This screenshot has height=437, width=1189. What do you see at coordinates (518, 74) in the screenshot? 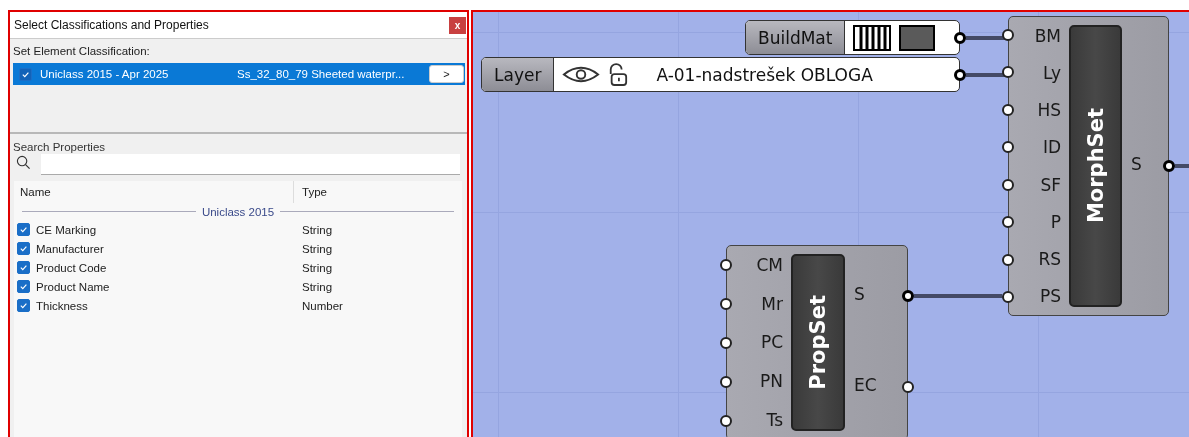
I see `node-label: Layer` at bounding box center [518, 74].